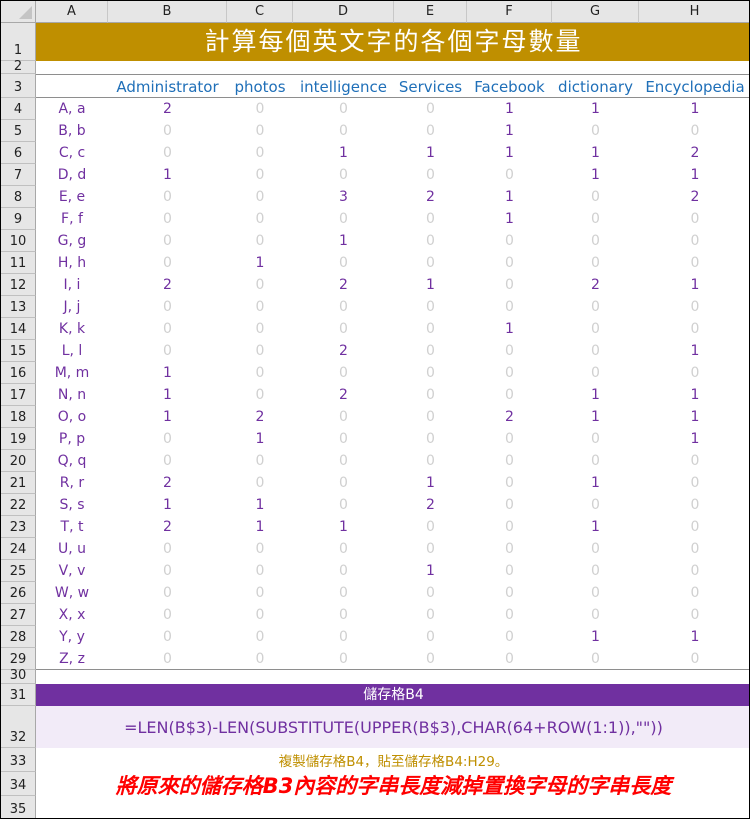 The image size is (752, 821). I want to click on word-header-cell: Facebook, so click(509, 86).